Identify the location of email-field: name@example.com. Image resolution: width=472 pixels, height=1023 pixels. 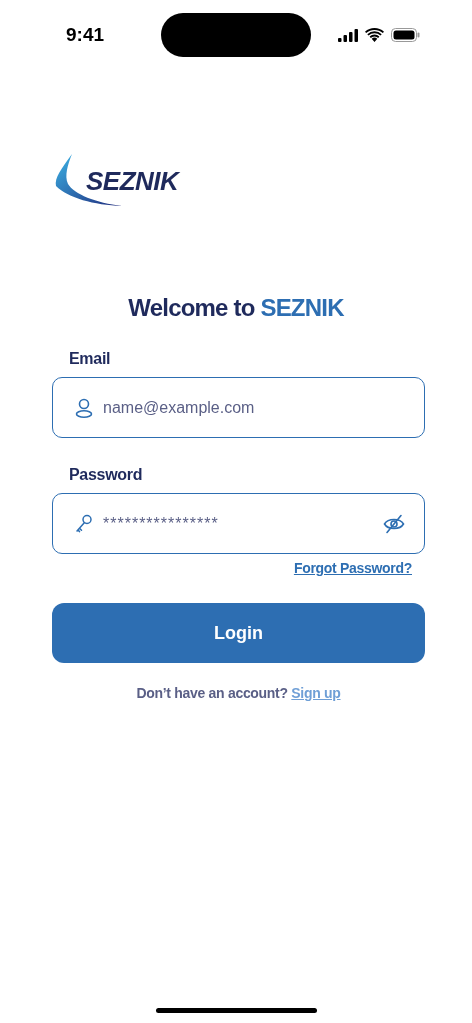
(238, 407).